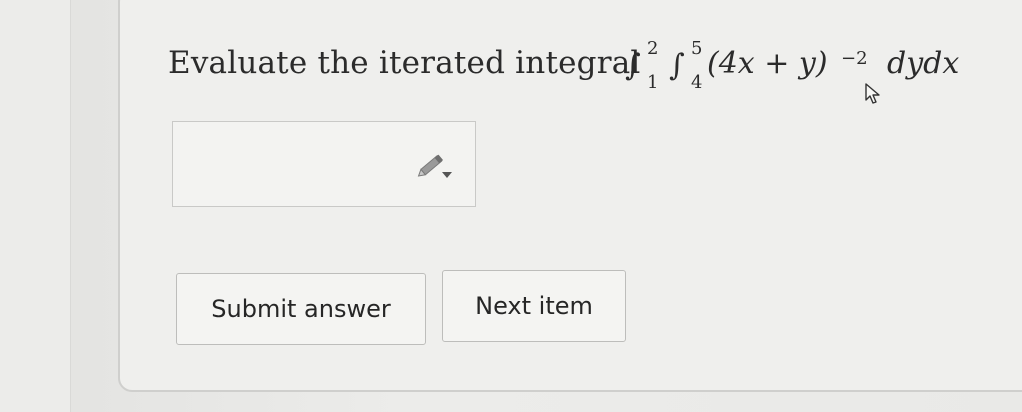 Image resolution: width=1022 pixels, height=412 pixels. What do you see at coordinates (923, 63) in the screenshot?
I see `differentials: dydx` at bounding box center [923, 63].